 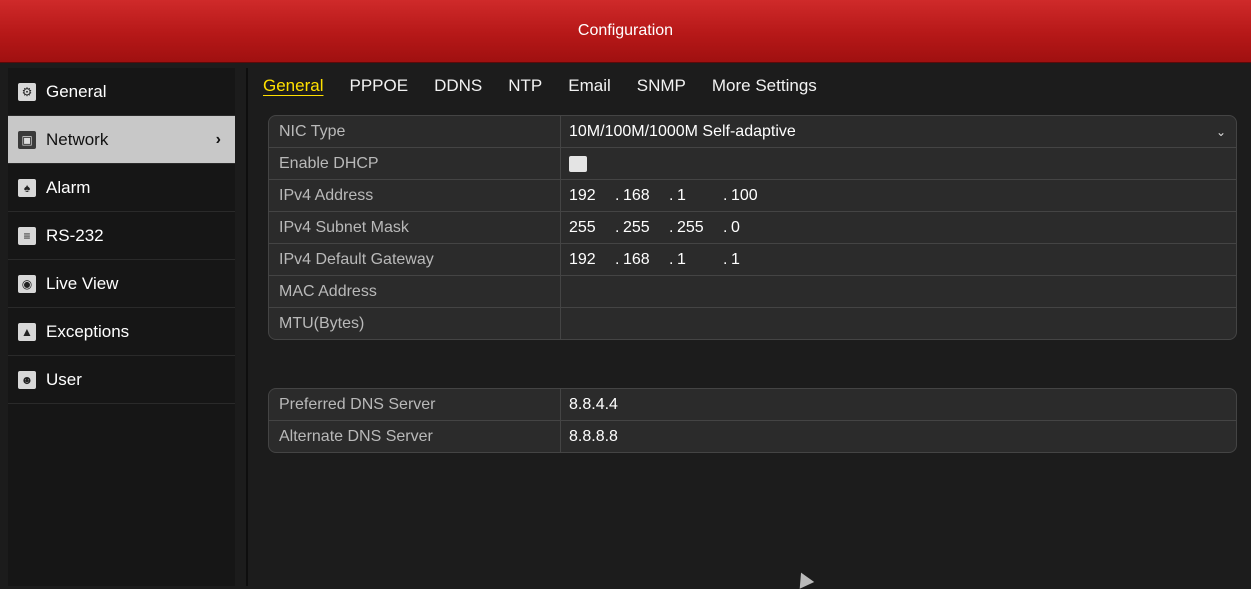 What do you see at coordinates (752, 164) in the screenshot?
I see `dhcp-row: Enable DHCP` at bounding box center [752, 164].